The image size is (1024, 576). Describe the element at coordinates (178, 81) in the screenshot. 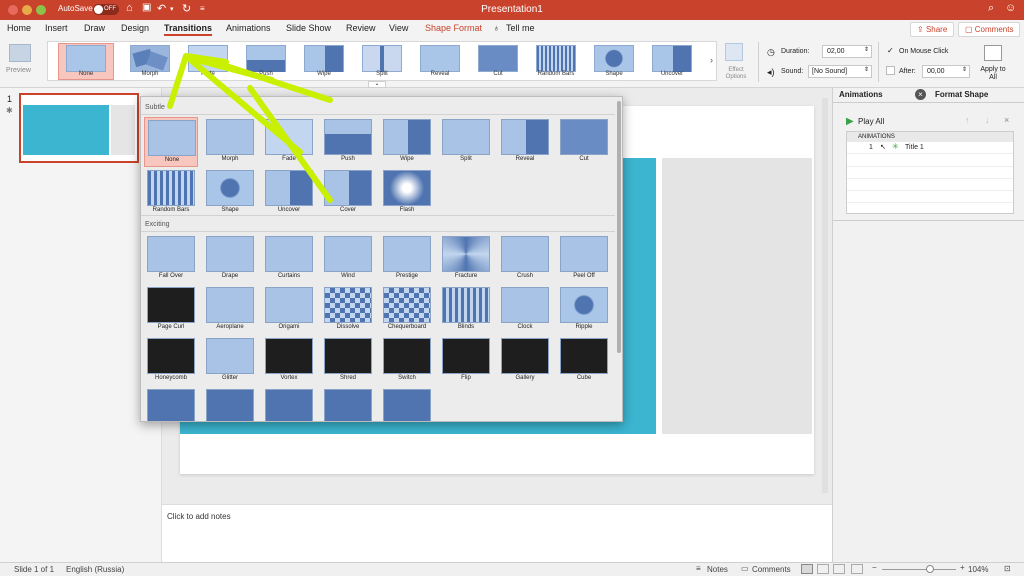

I see `arrow-head-stroke` at that location.